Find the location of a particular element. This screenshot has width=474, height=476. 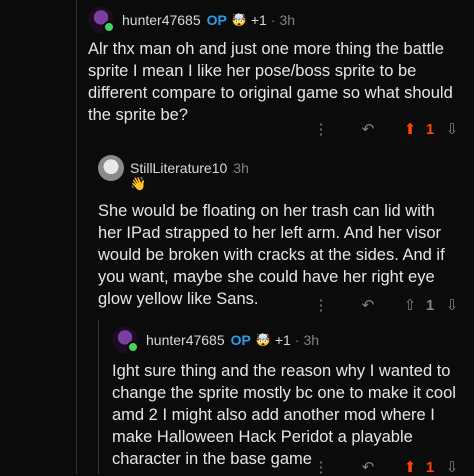

comment-actions: ⋮ ↶ ⇧ 1 ⇩ is located at coordinates (385, 305).